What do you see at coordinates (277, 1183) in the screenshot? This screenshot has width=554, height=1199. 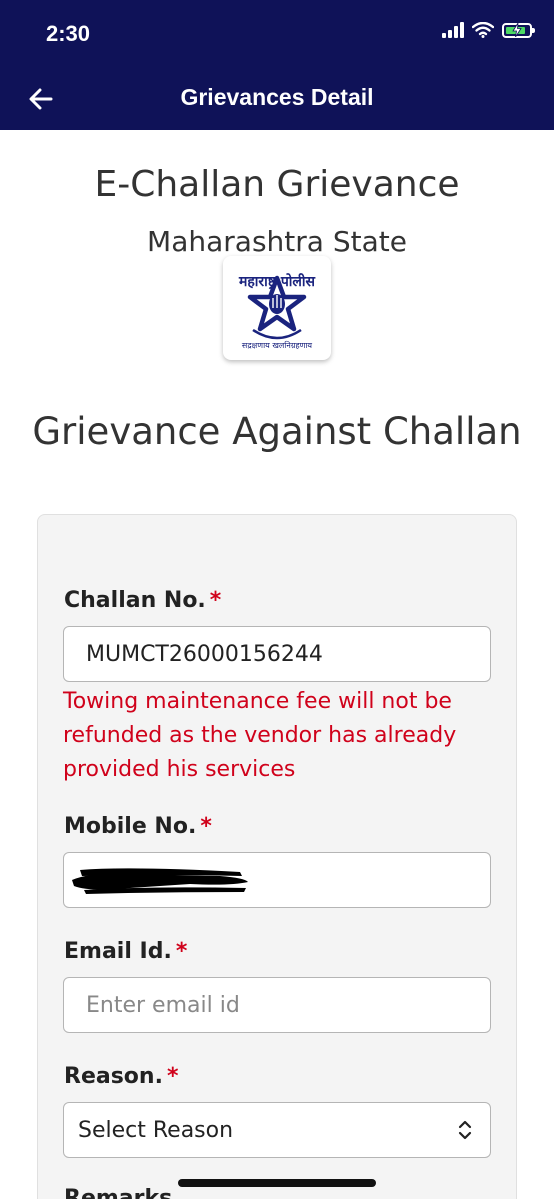 I see `home-indicator` at bounding box center [277, 1183].